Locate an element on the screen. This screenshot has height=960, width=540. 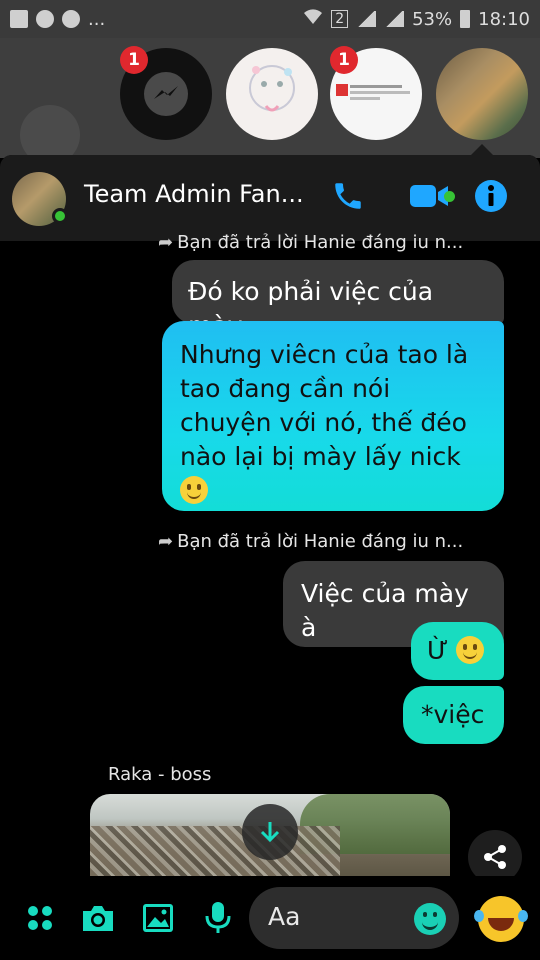
online-status-dot is located at coordinates (60, 216).